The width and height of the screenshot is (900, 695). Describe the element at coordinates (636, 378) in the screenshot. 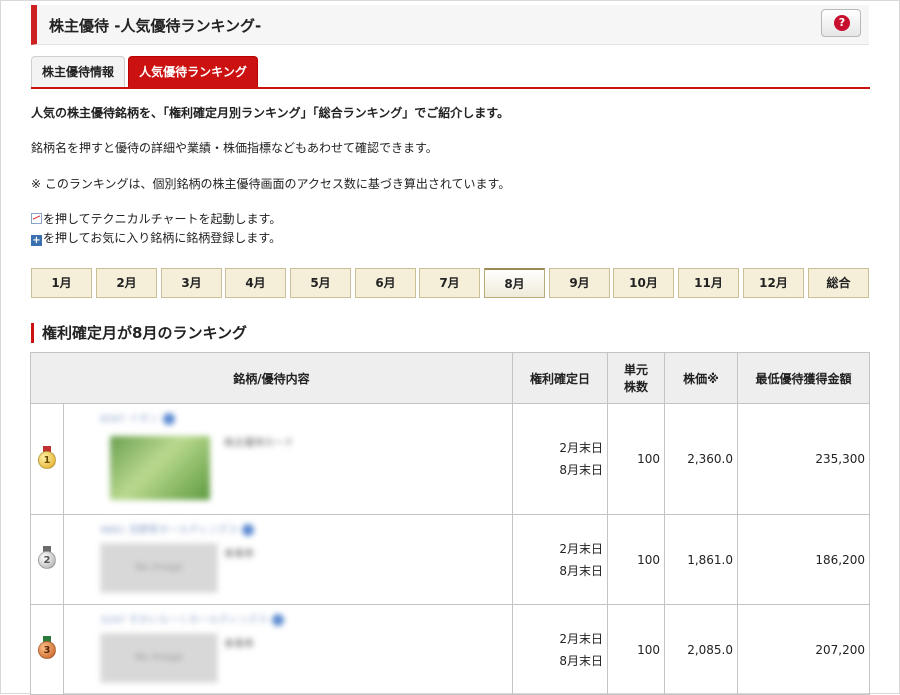

I see `col-header-unit: 単元 株数` at that location.